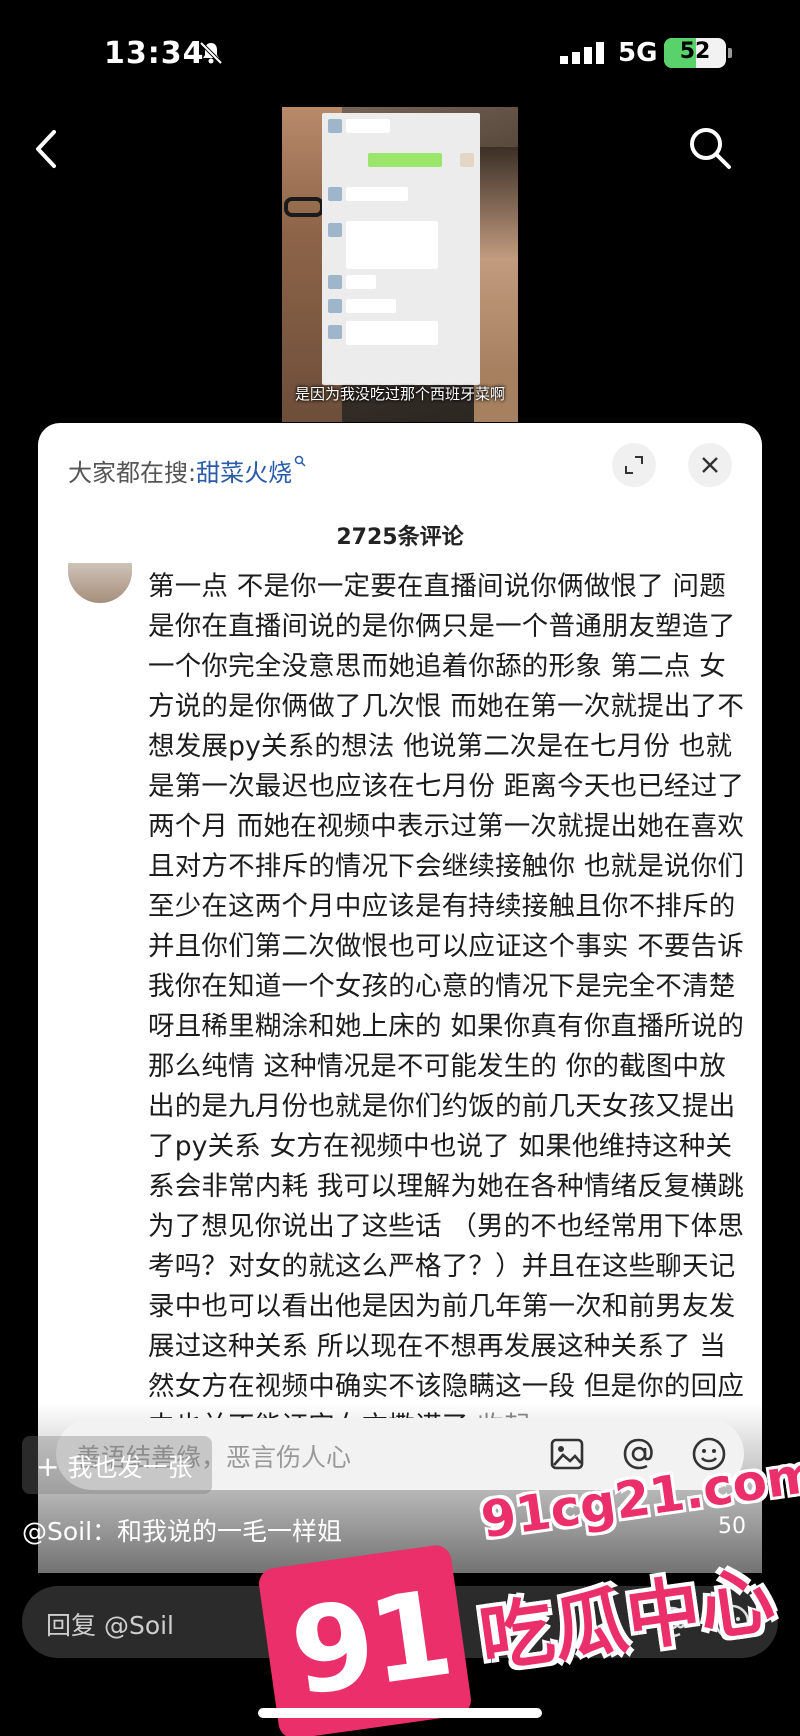 The image size is (800, 1736). What do you see at coordinates (638, 53) in the screenshot?
I see `network-type: 5G` at bounding box center [638, 53].